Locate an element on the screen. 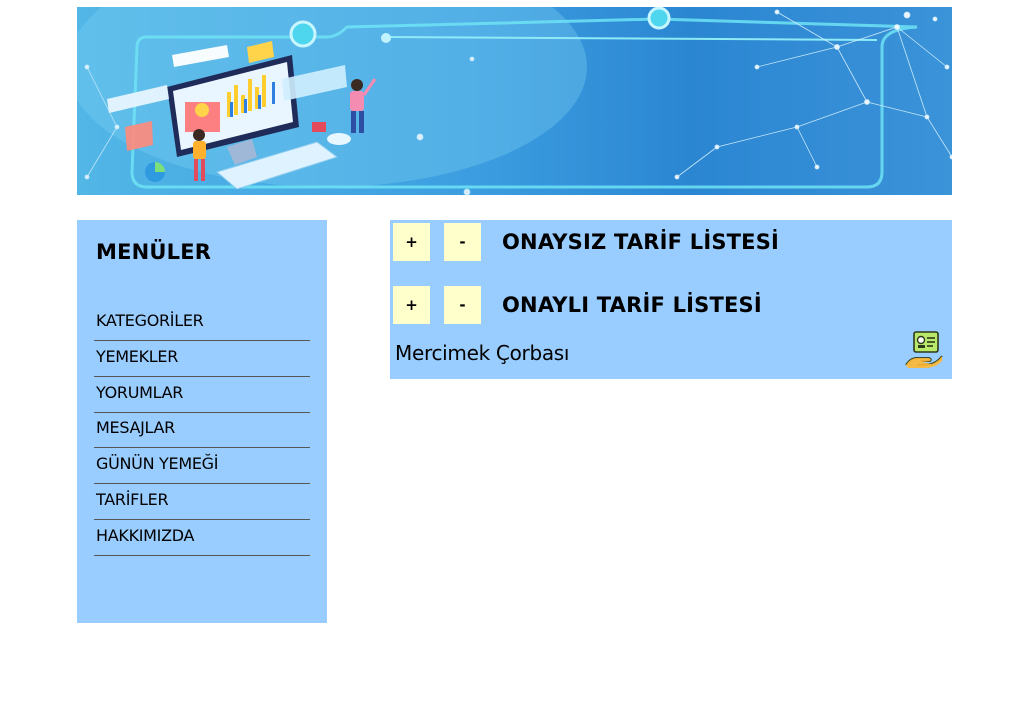 Image resolution: width=1030 pixels, height=726 pixels. sidebar-title: MENÜLER is located at coordinates (154, 252).